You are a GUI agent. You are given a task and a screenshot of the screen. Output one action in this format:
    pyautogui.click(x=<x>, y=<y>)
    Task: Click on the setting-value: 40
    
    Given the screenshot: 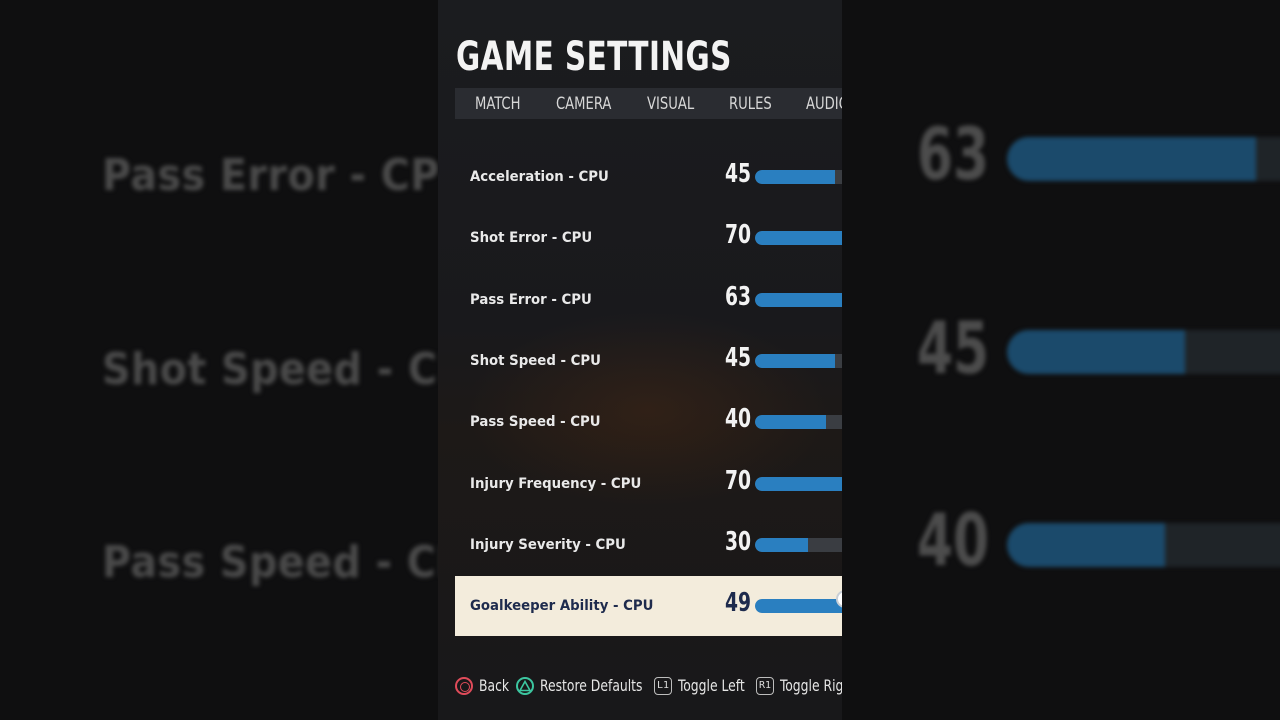 What is the action you would take?
    pyautogui.click(x=738, y=419)
    